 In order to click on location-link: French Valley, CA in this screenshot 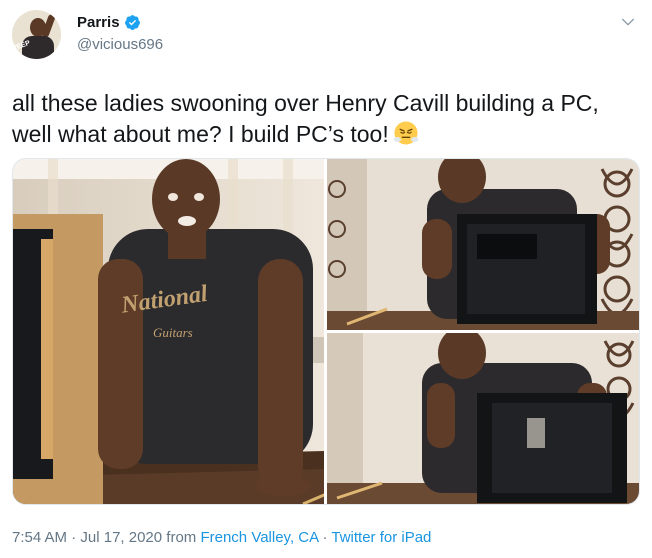, I will do `click(259, 537)`.